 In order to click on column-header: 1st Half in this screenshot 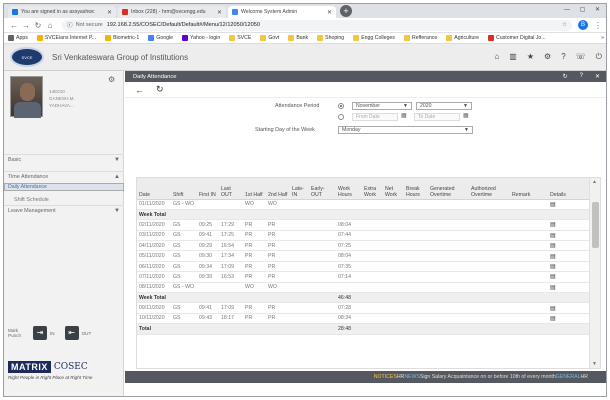, I will do `click(254, 189)`.